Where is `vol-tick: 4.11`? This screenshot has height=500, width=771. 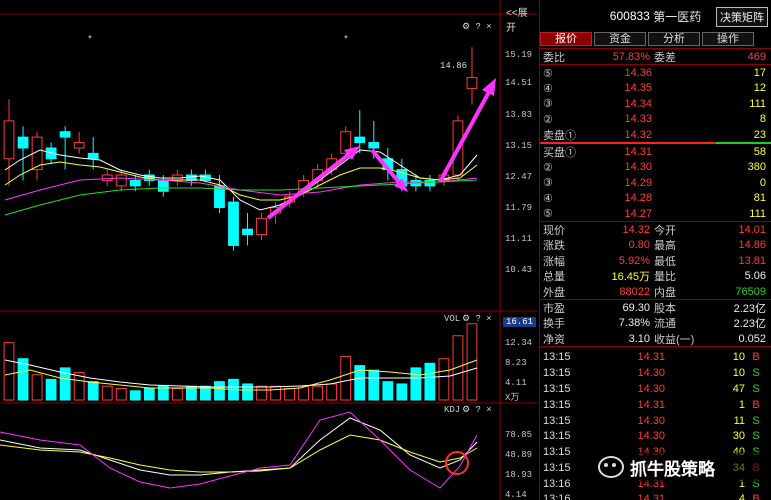 vol-tick: 4.11 is located at coordinates (516, 383).